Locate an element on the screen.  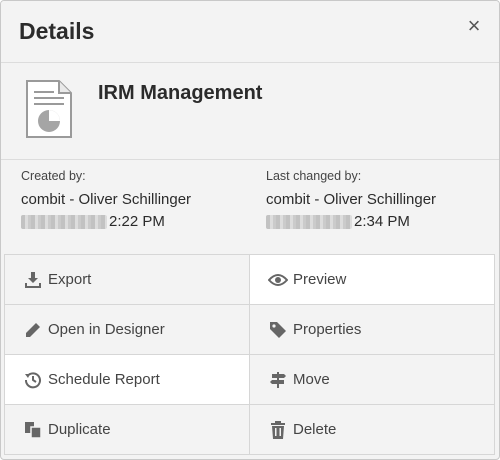
changed-user: combit - Oliver Schillinger is located at coordinates (351, 199).